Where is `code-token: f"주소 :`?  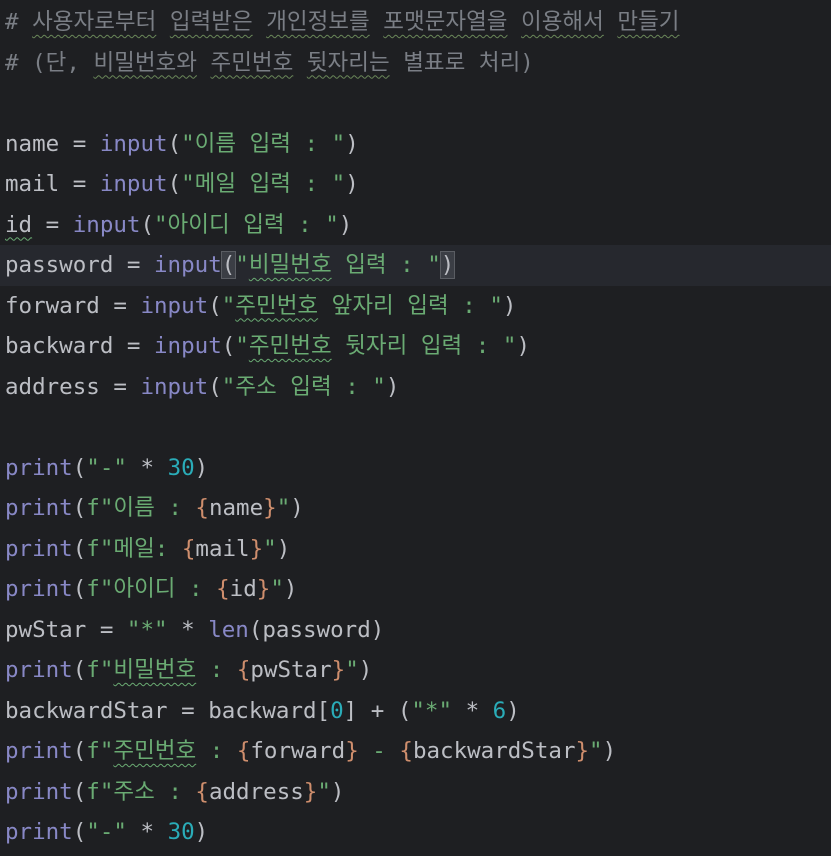 code-token: f"주소 : is located at coordinates (141, 791).